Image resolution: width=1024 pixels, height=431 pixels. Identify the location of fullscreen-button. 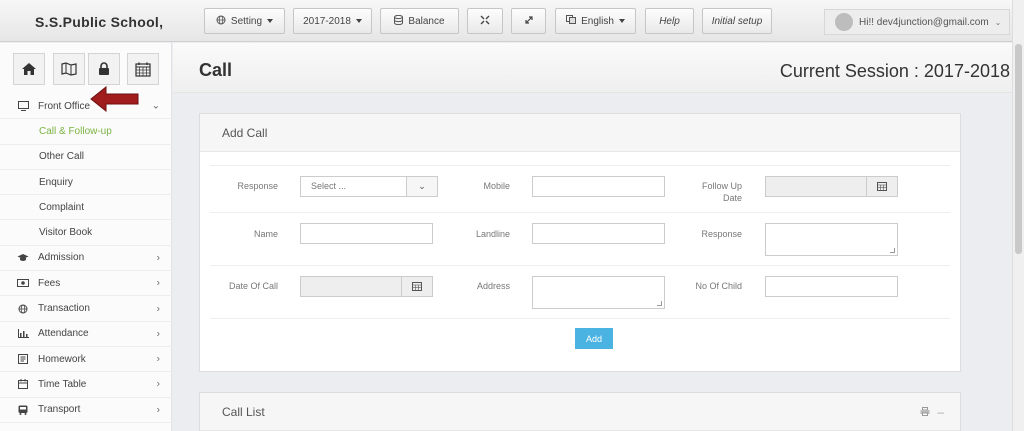
(485, 21).